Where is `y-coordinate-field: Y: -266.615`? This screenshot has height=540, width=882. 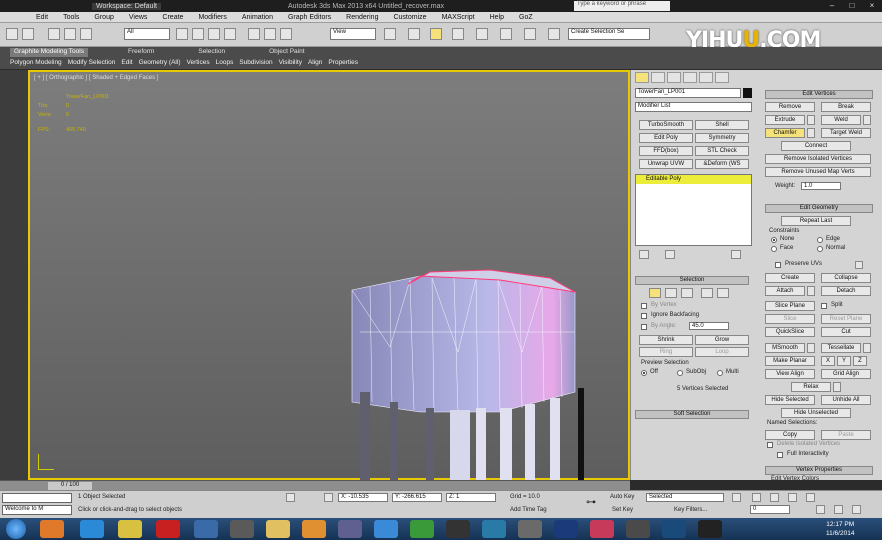
y-coordinate-field: Y: -266.615 is located at coordinates (417, 497).